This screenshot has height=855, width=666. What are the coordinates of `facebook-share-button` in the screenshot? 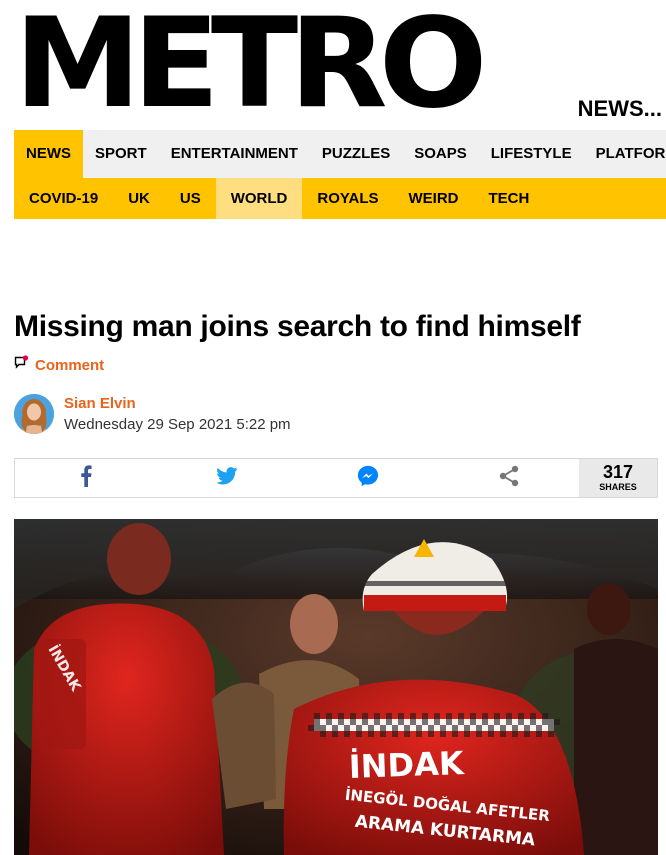 It's located at (85, 478).